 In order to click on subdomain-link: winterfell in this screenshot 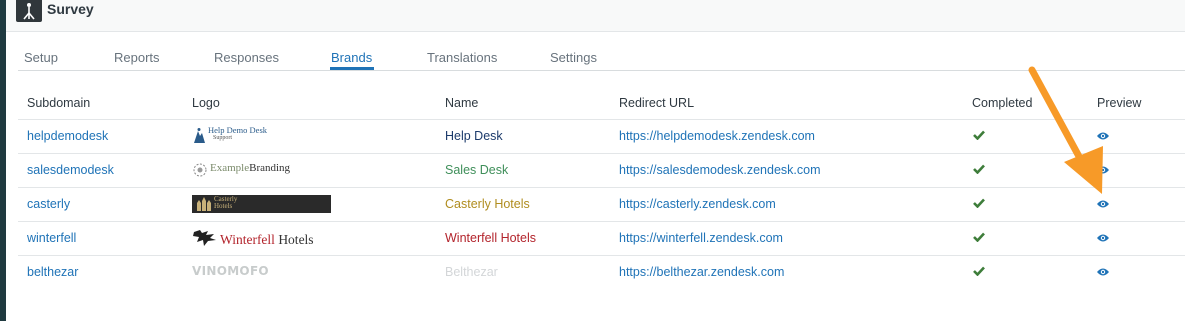, I will do `click(51, 238)`.